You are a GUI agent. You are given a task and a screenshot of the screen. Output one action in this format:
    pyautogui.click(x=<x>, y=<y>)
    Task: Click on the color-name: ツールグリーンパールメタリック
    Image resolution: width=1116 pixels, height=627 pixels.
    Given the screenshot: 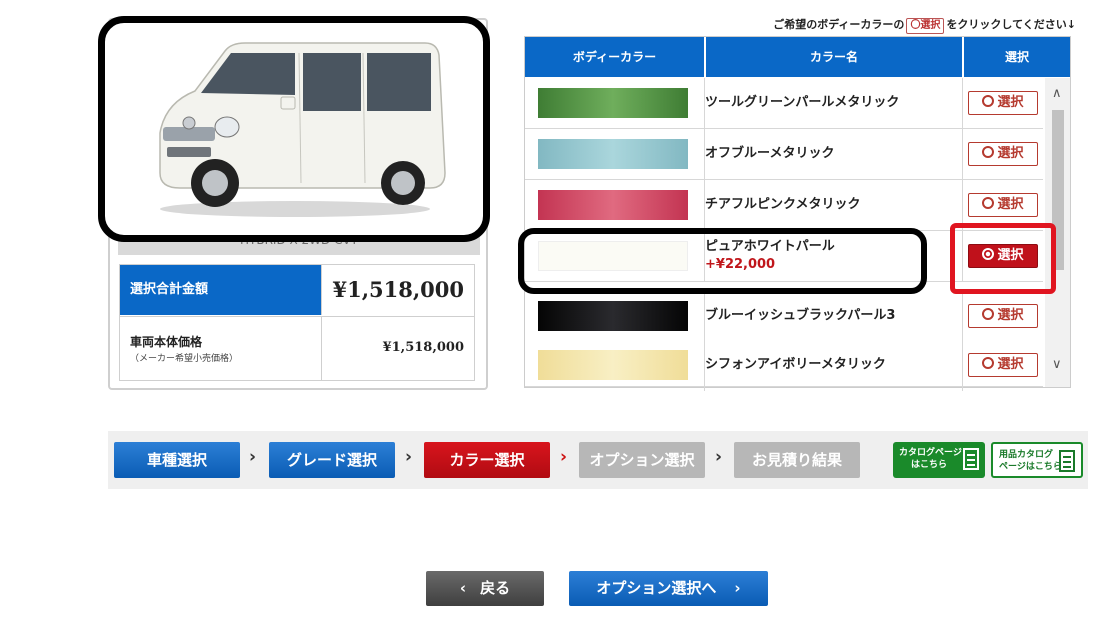 What is the action you would take?
    pyautogui.click(x=802, y=102)
    